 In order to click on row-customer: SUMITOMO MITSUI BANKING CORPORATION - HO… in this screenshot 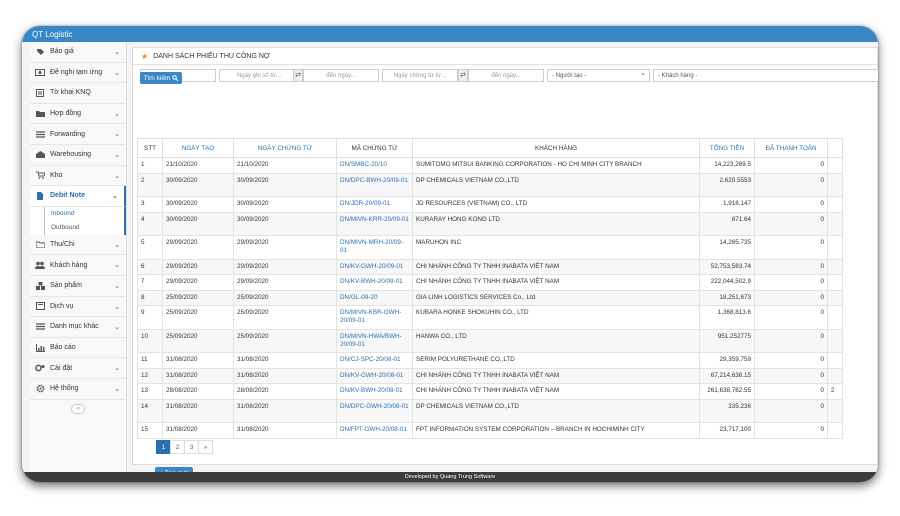, I will do `click(556, 165)`.